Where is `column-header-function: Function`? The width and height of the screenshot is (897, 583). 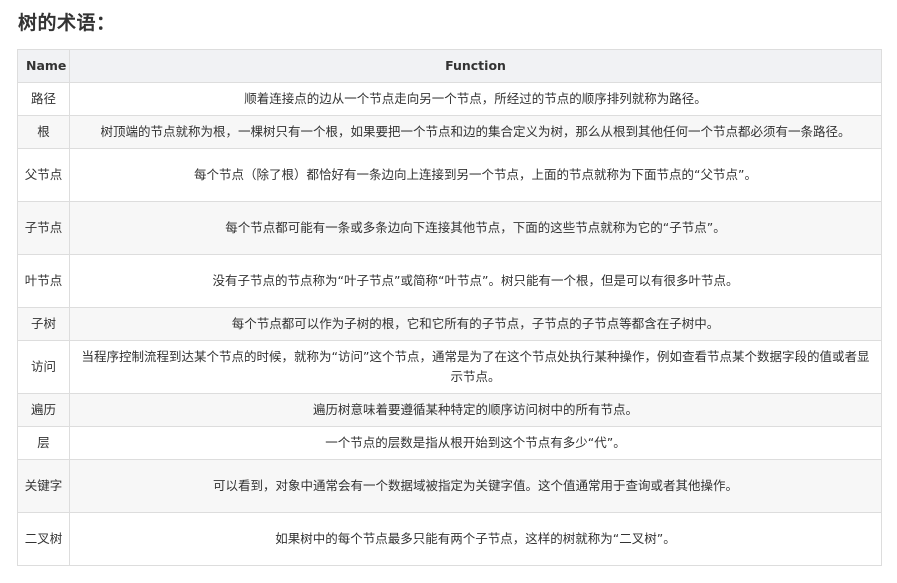
column-header-function: Function is located at coordinates (475, 66).